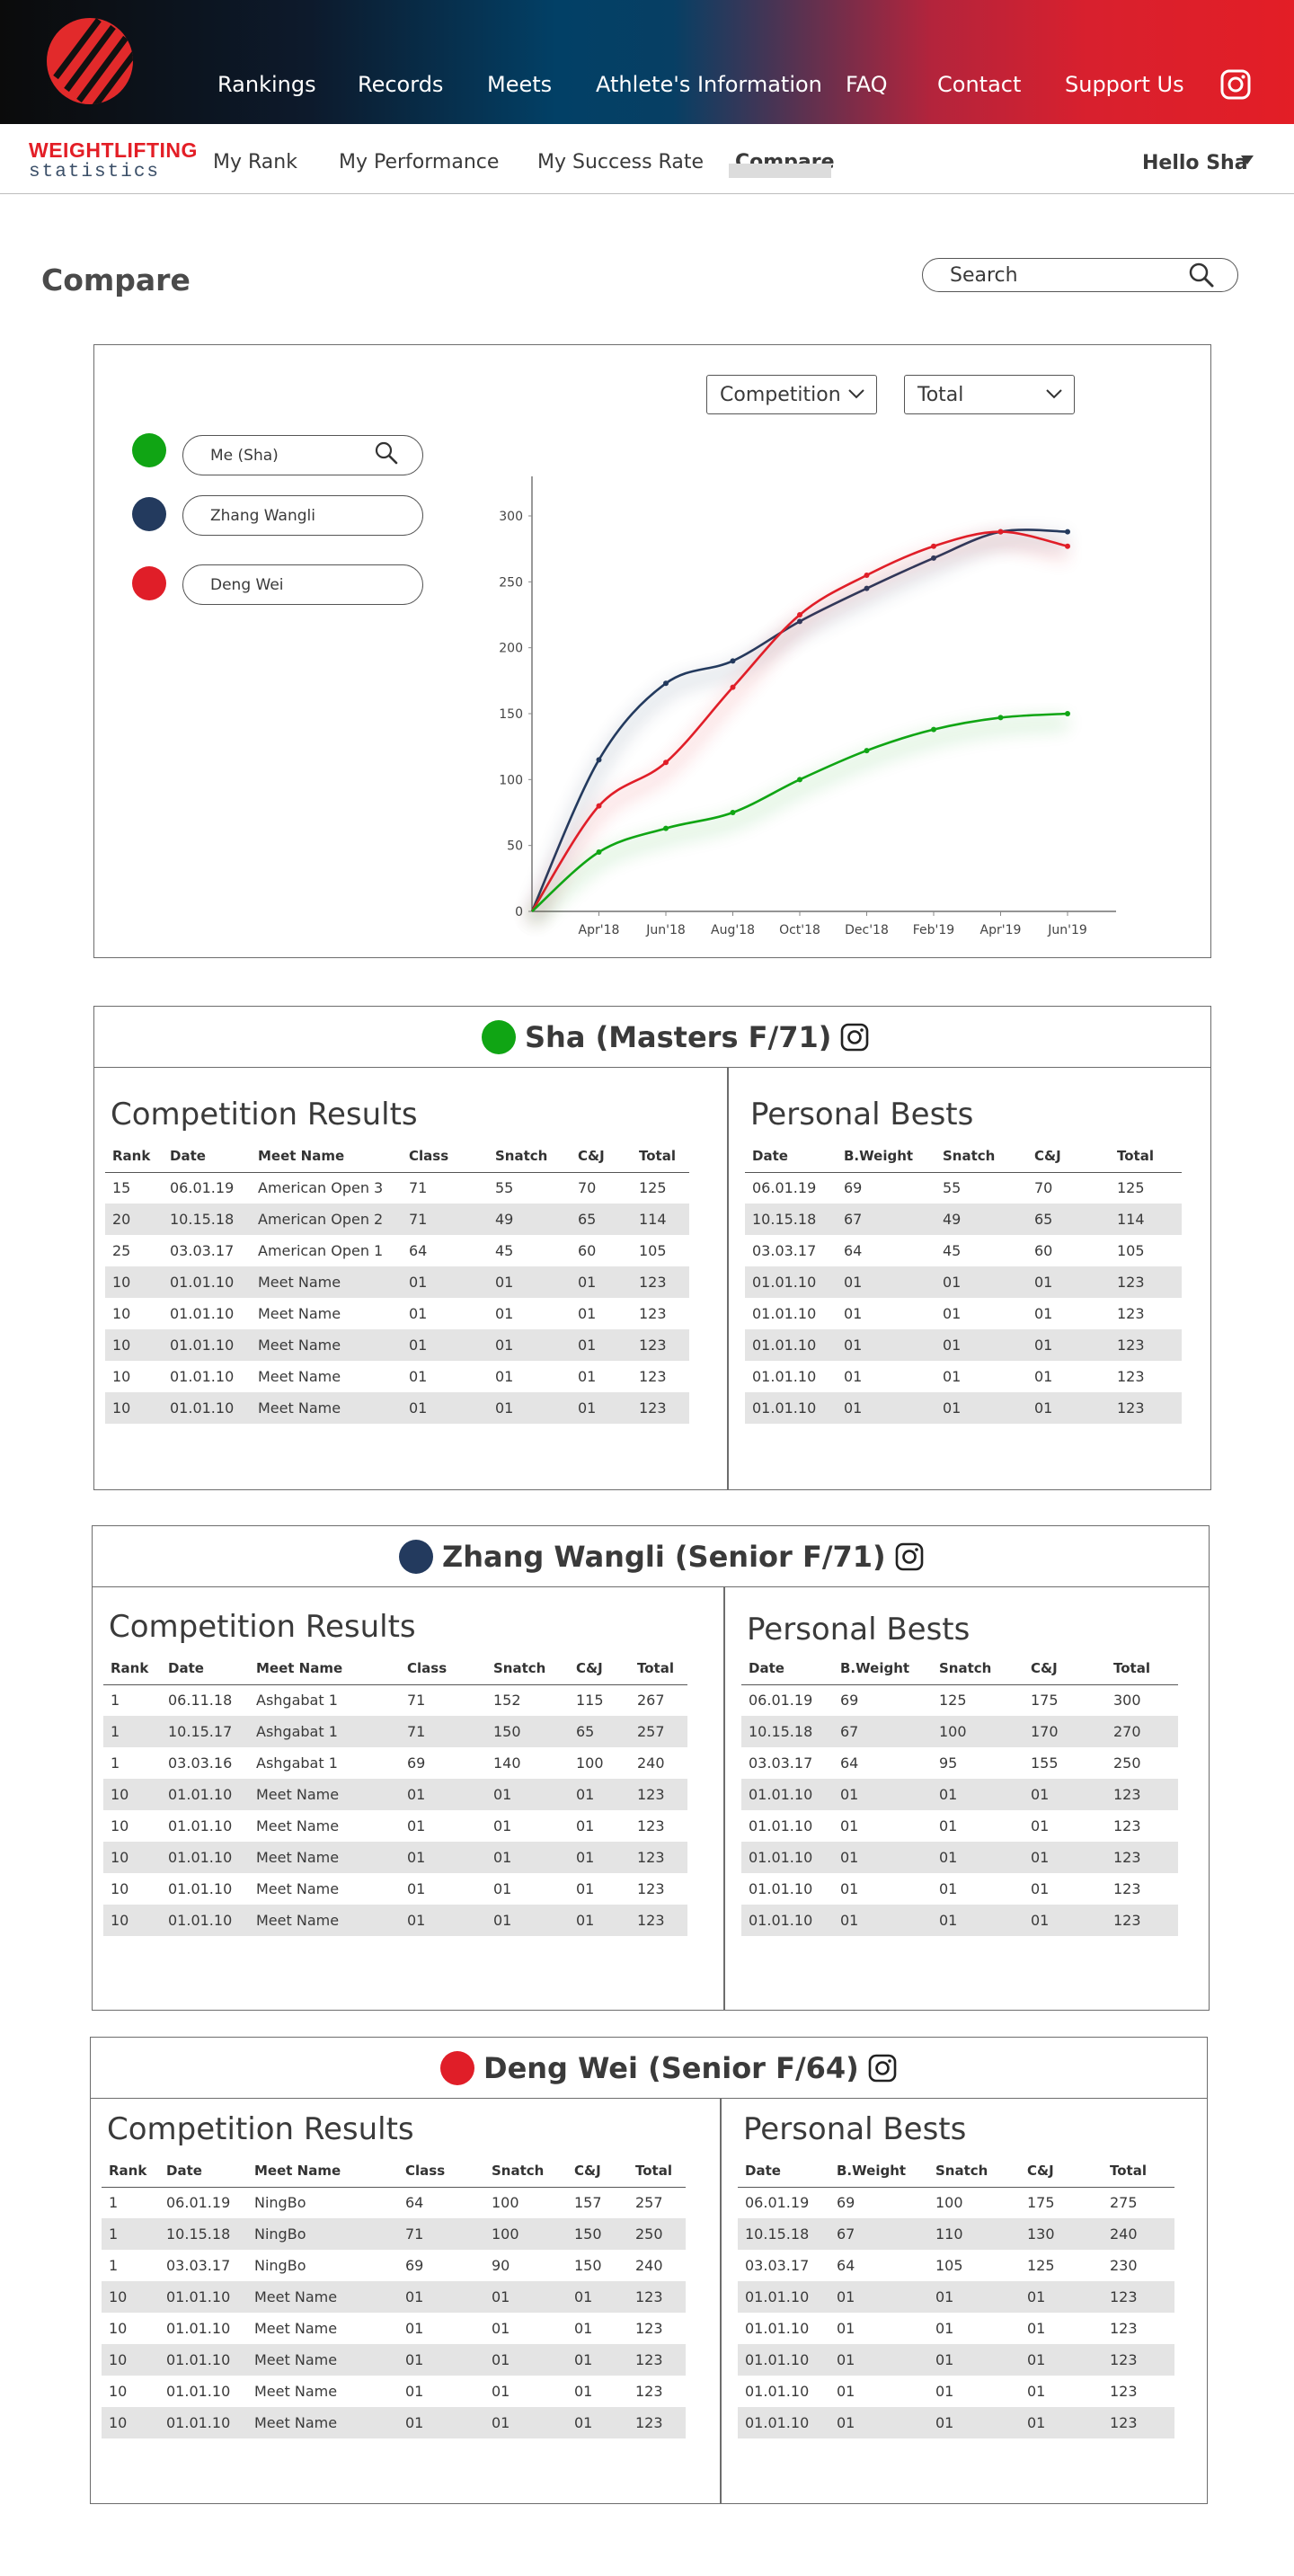 The image size is (1294, 2576). I want to click on nav-athletes-information: Athlete's Information, so click(709, 84).